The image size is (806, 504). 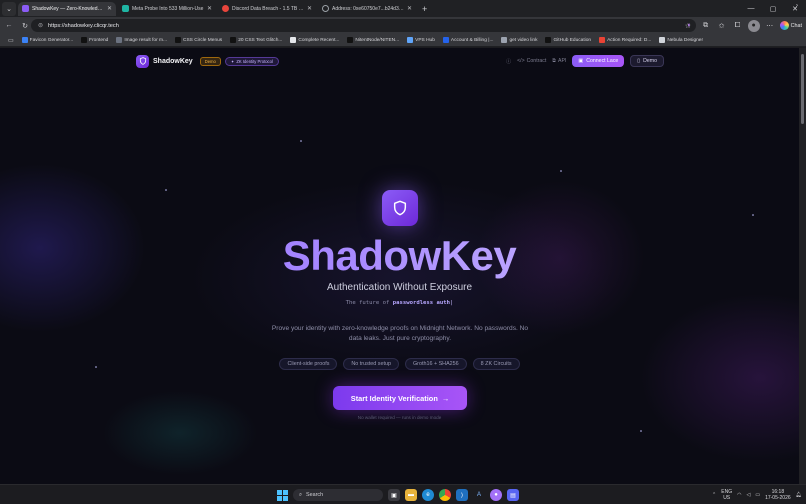 I want to click on shield-logo-icon, so click(x=142, y=61).